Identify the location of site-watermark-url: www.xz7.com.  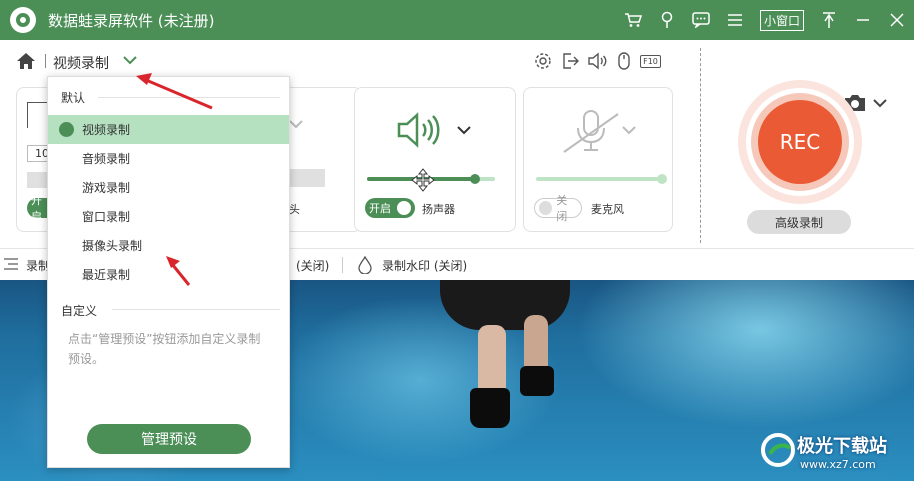
(838, 464).